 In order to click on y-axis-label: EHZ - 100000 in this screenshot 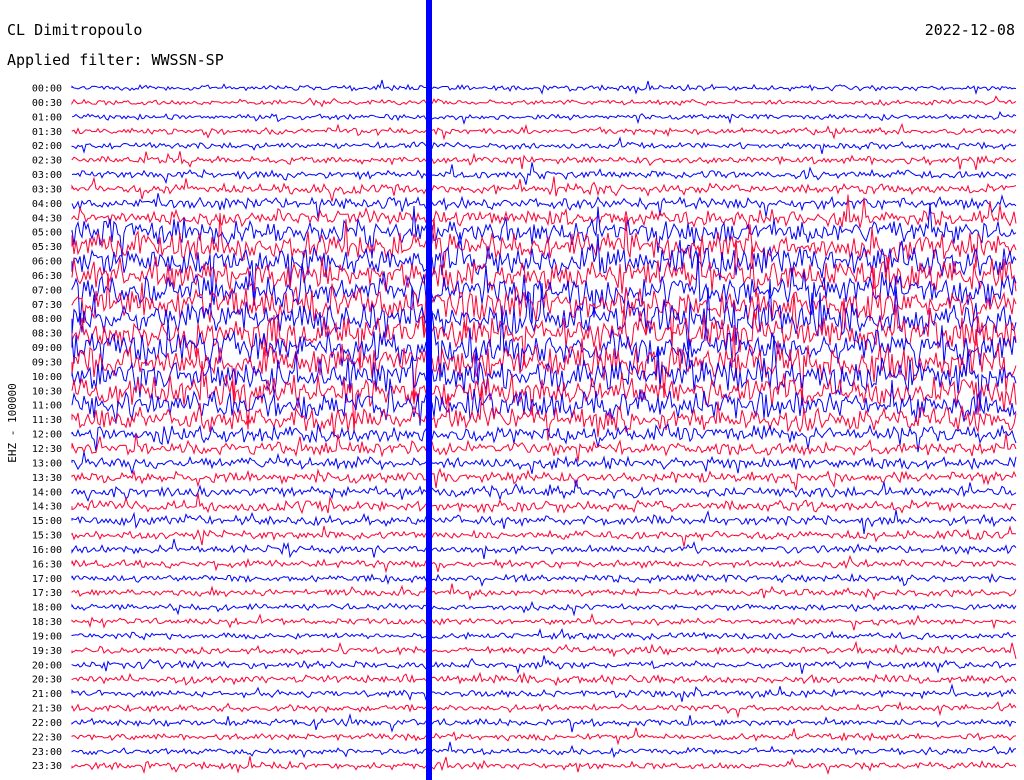, I will do `click(12, 422)`.